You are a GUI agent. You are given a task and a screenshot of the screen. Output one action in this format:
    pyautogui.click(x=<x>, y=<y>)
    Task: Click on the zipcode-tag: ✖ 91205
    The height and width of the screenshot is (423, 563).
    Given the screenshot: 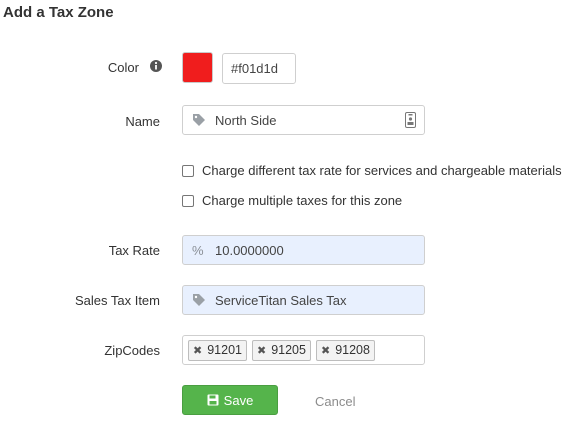 What is the action you would take?
    pyautogui.click(x=281, y=350)
    